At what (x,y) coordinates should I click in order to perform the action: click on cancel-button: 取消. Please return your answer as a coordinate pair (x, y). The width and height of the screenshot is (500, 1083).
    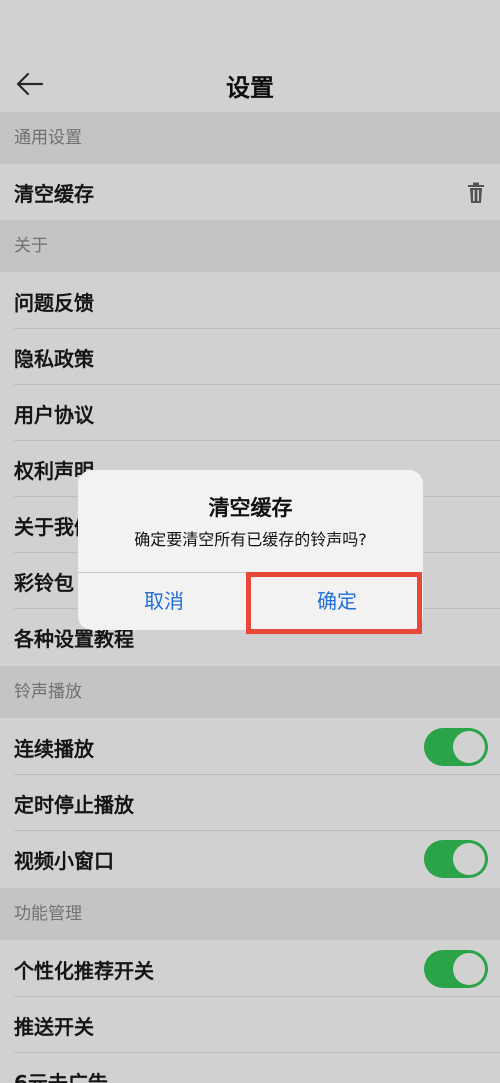
    Looking at the image, I should click on (164, 601).